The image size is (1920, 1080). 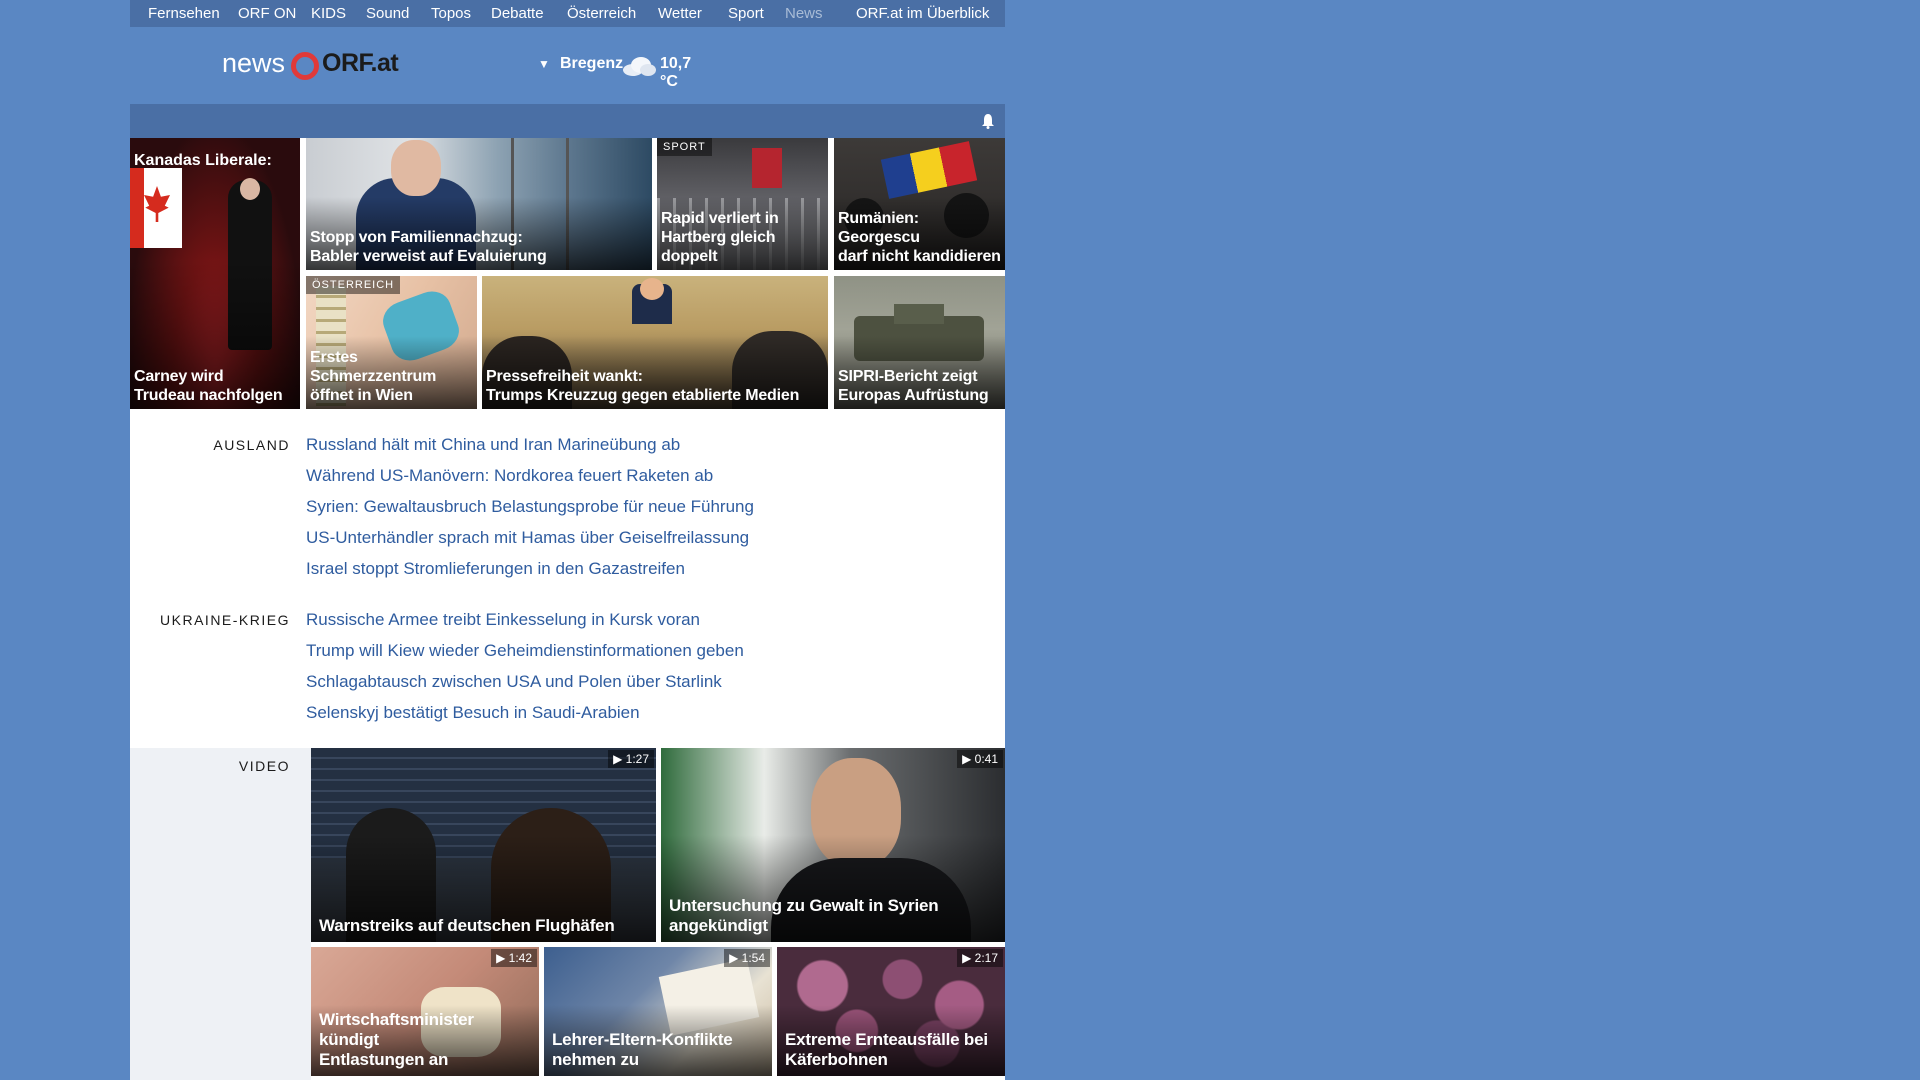 I want to click on video-caption: Warnstreiks auf deutschen Flughäfen, so click(x=485, y=926).